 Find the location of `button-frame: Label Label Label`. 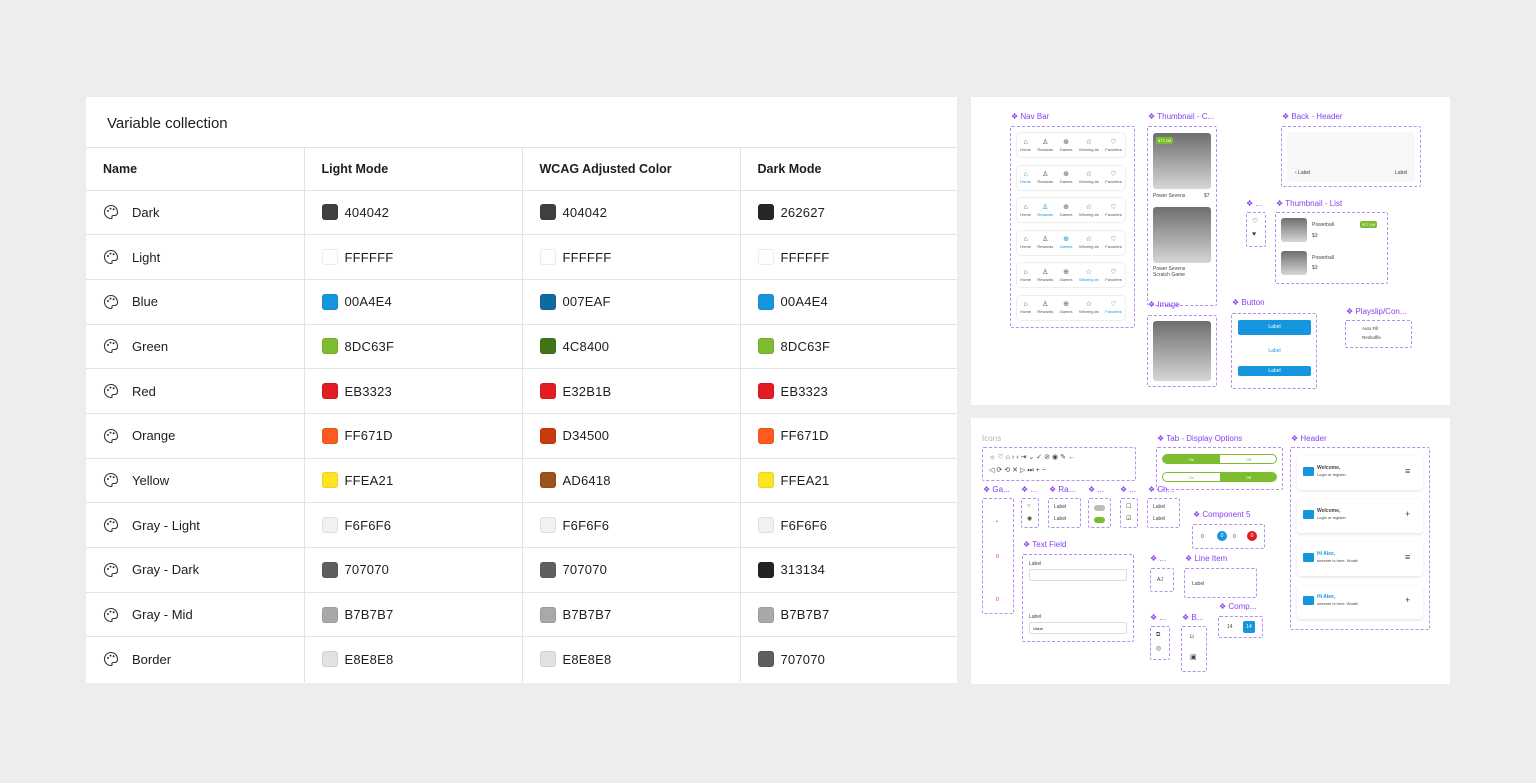

button-frame: Label Label Label is located at coordinates (1274, 351).